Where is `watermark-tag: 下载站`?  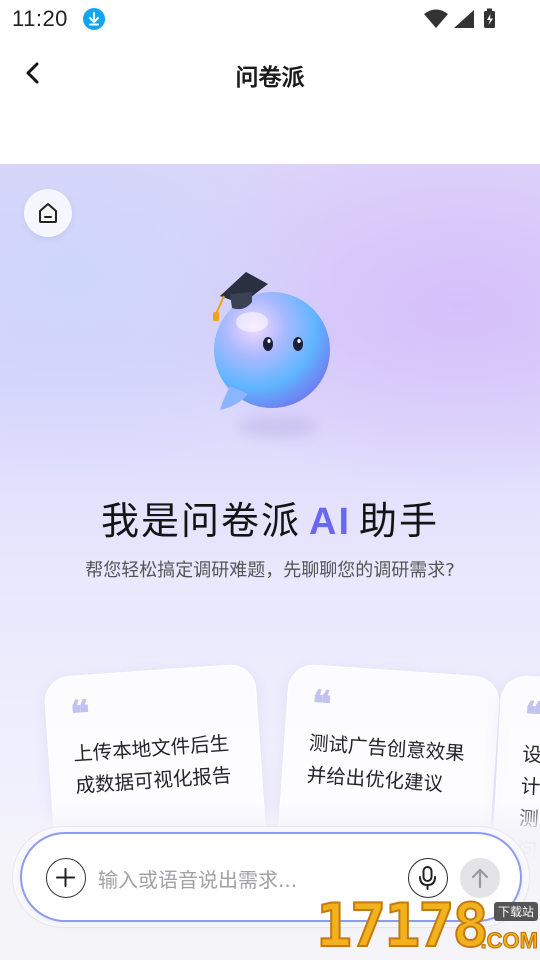 watermark-tag: 下载站 is located at coordinates (515, 911).